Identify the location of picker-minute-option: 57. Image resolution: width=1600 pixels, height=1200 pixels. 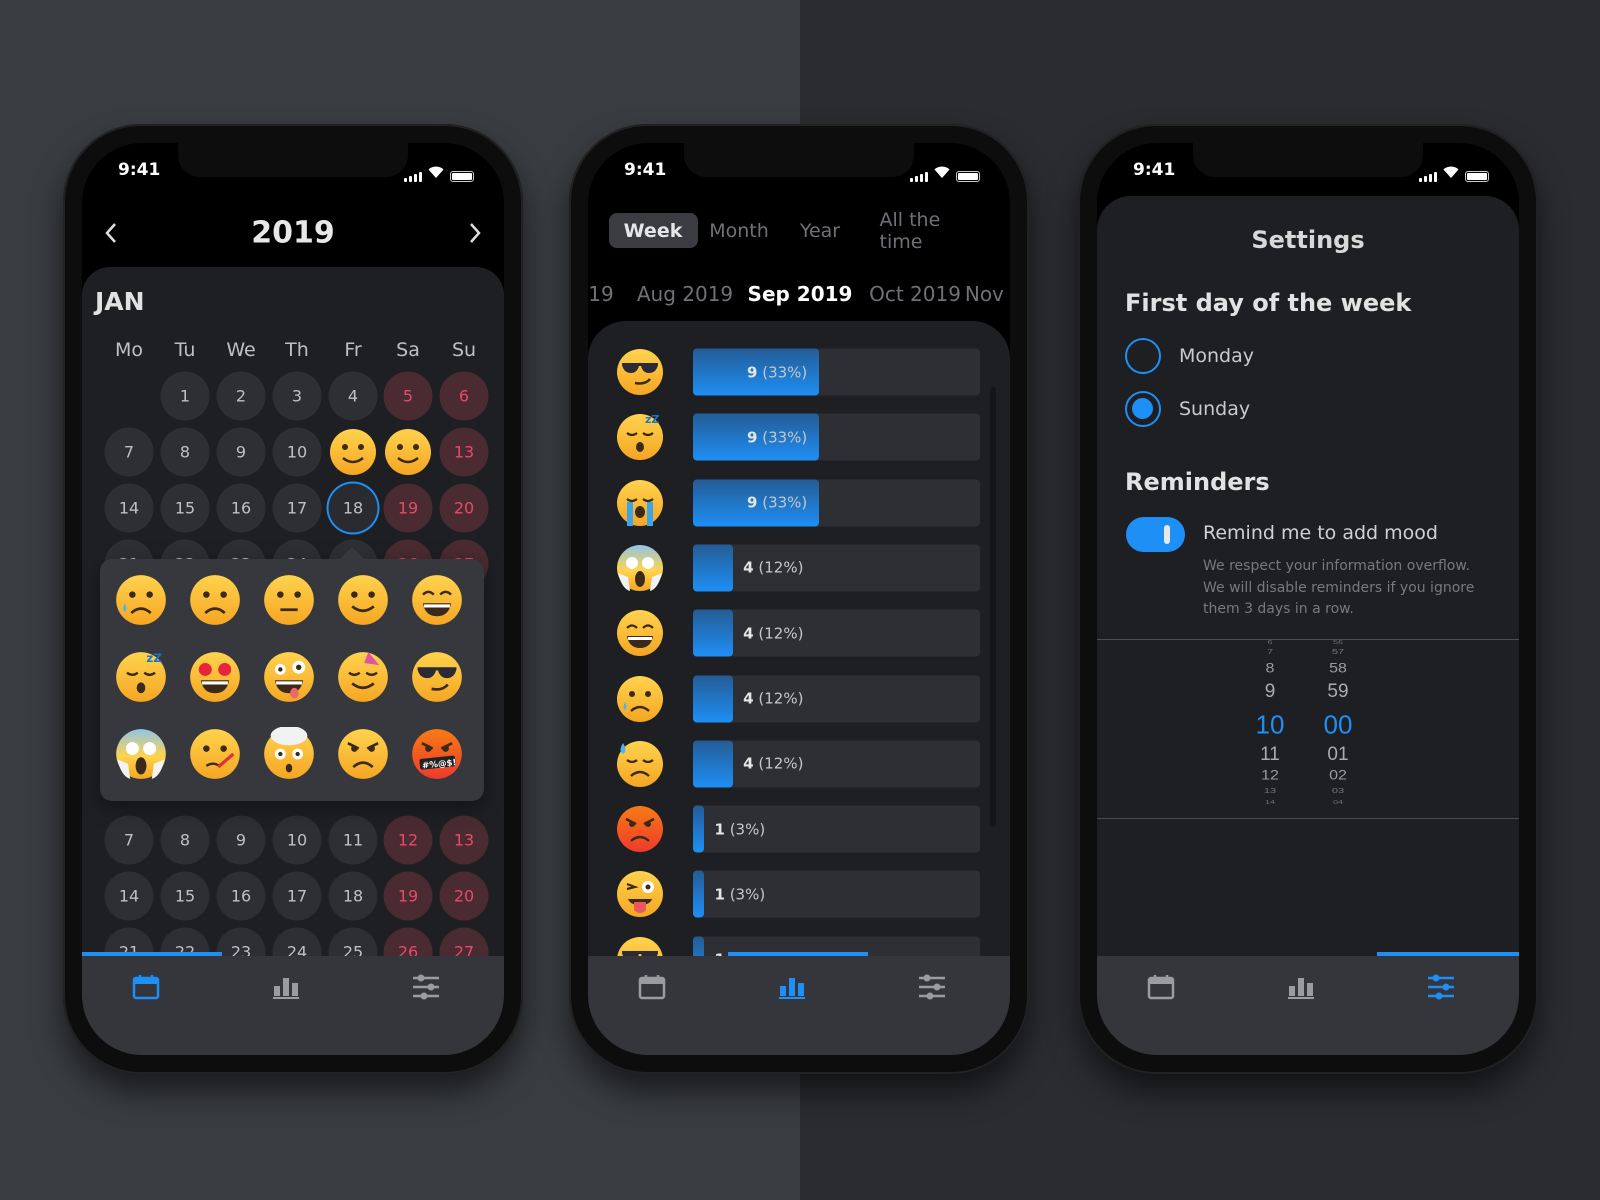
(1338, 652).